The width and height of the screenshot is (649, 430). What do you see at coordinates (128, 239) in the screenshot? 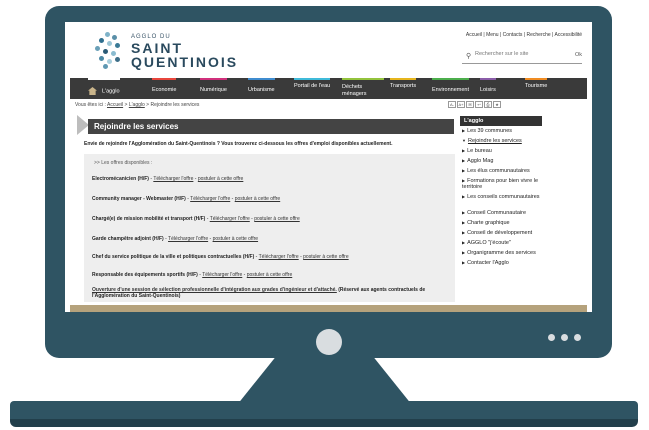
I see `offer-title: Garde champêtre adjoint (H/F)` at bounding box center [128, 239].